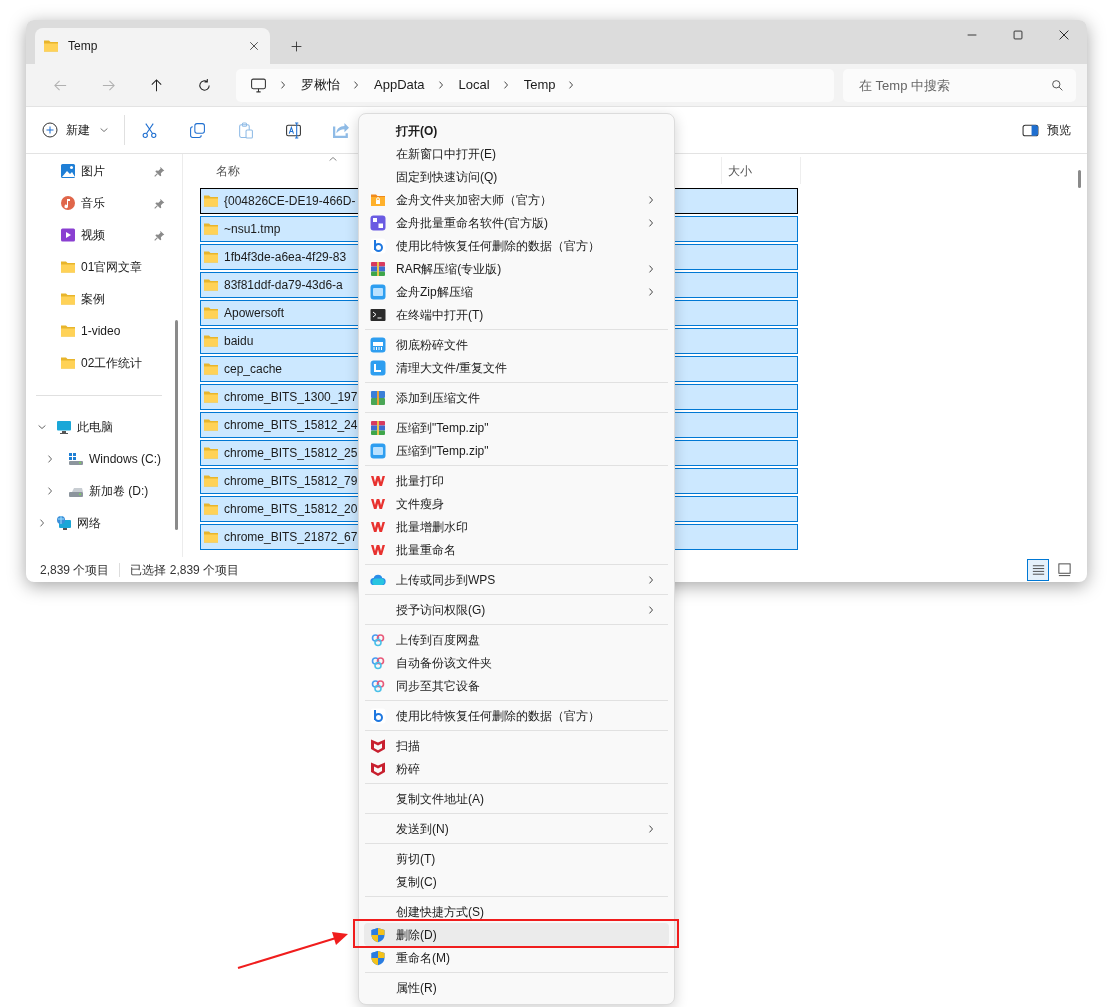  I want to click on file-name: 83f81ddf-da79-43d6-a, so click(283, 285).